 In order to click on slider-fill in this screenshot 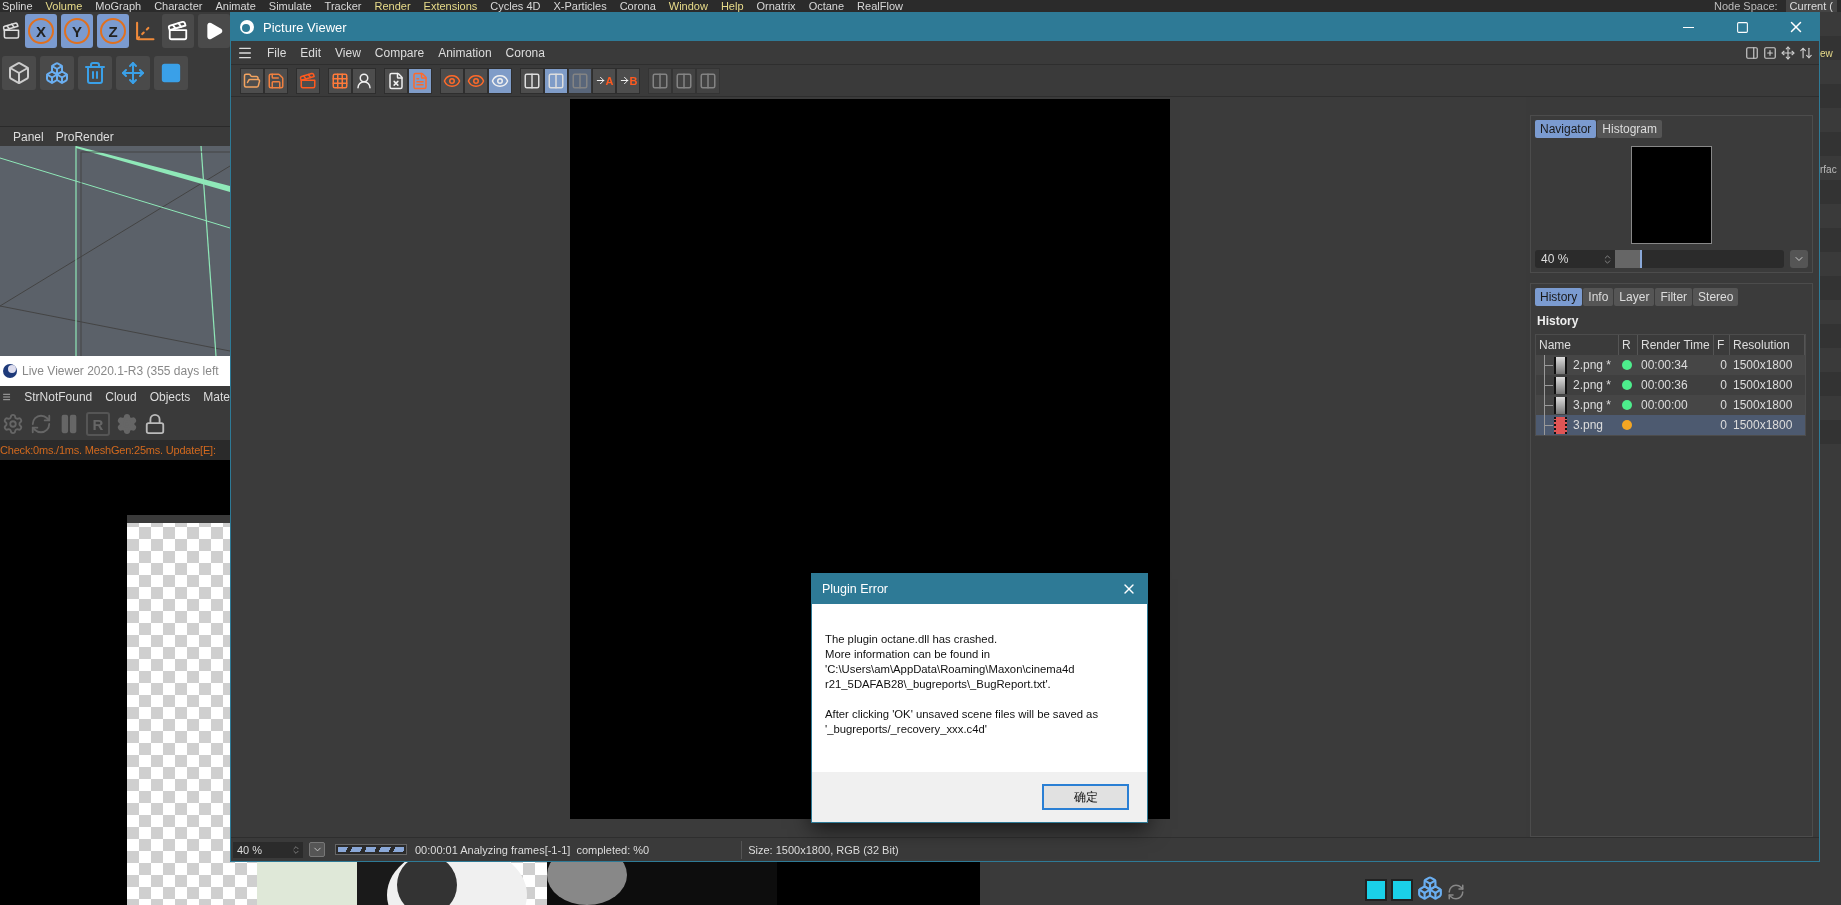, I will do `click(1629, 259)`.